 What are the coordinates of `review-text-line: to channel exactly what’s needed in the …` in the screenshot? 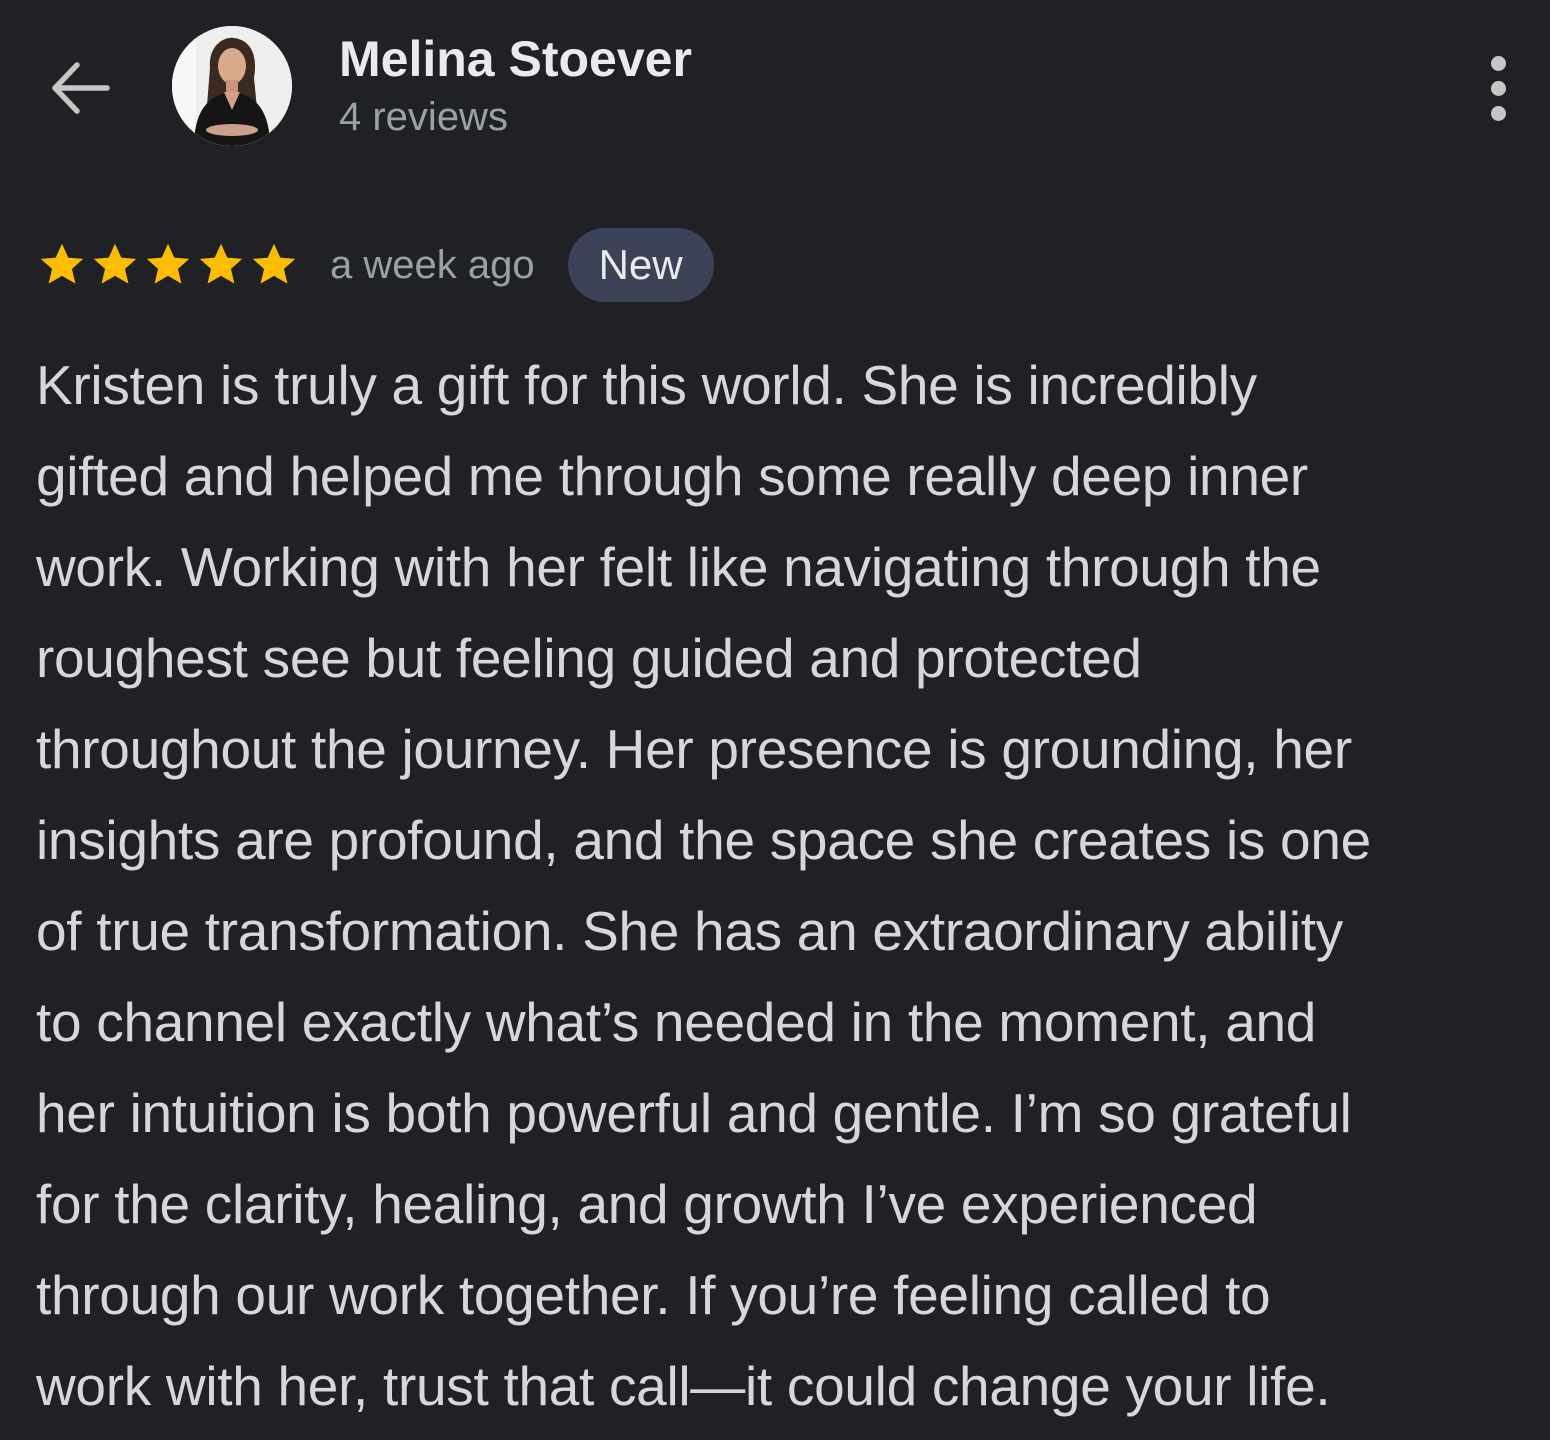 It's located at (676, 1022).